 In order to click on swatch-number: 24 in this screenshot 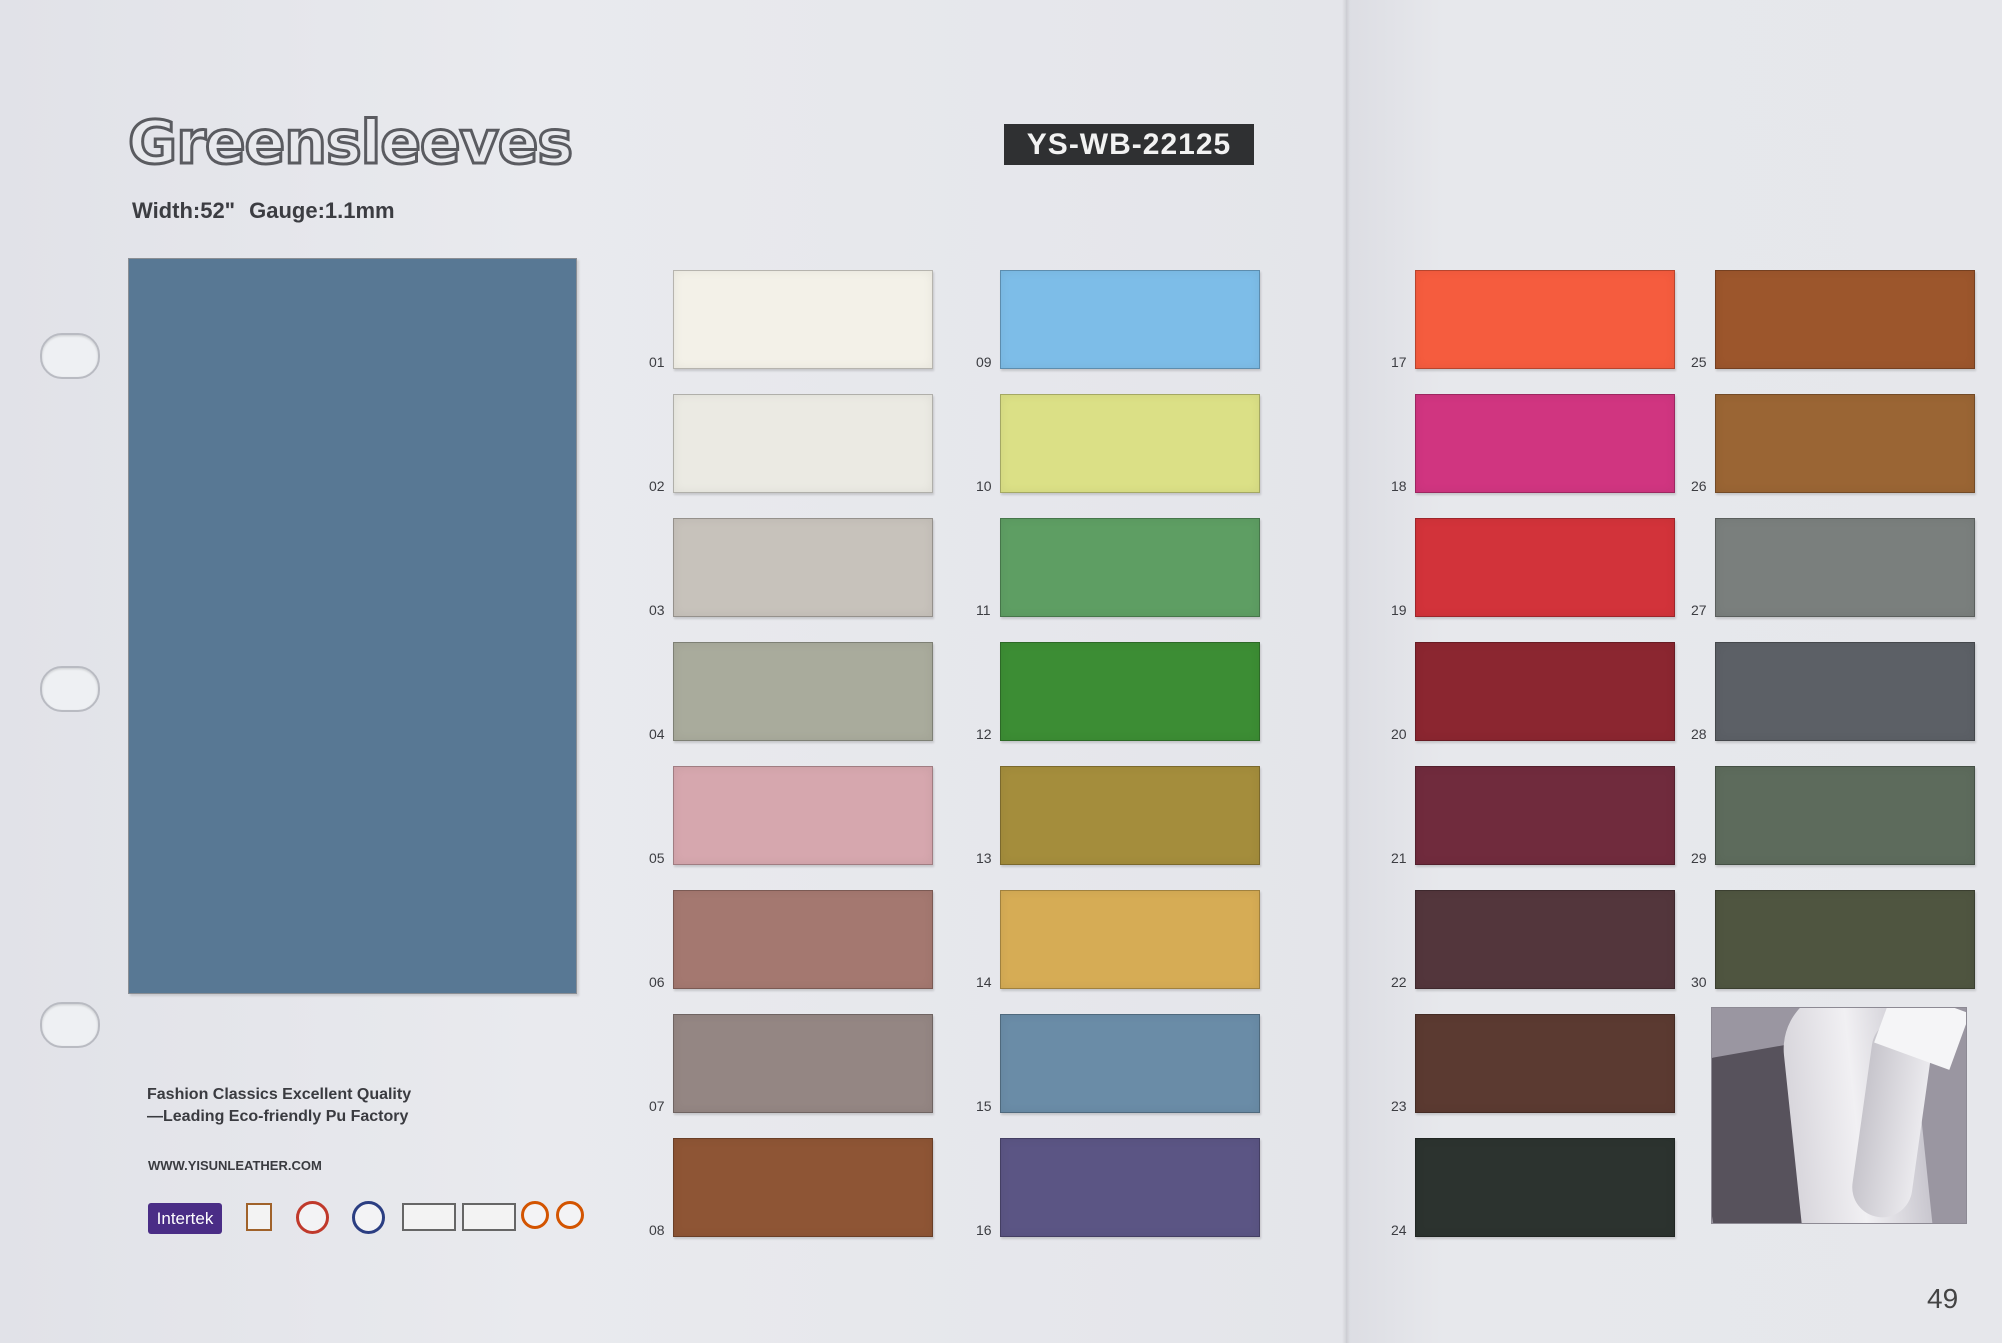, I will do `click(1399, 1230)`.